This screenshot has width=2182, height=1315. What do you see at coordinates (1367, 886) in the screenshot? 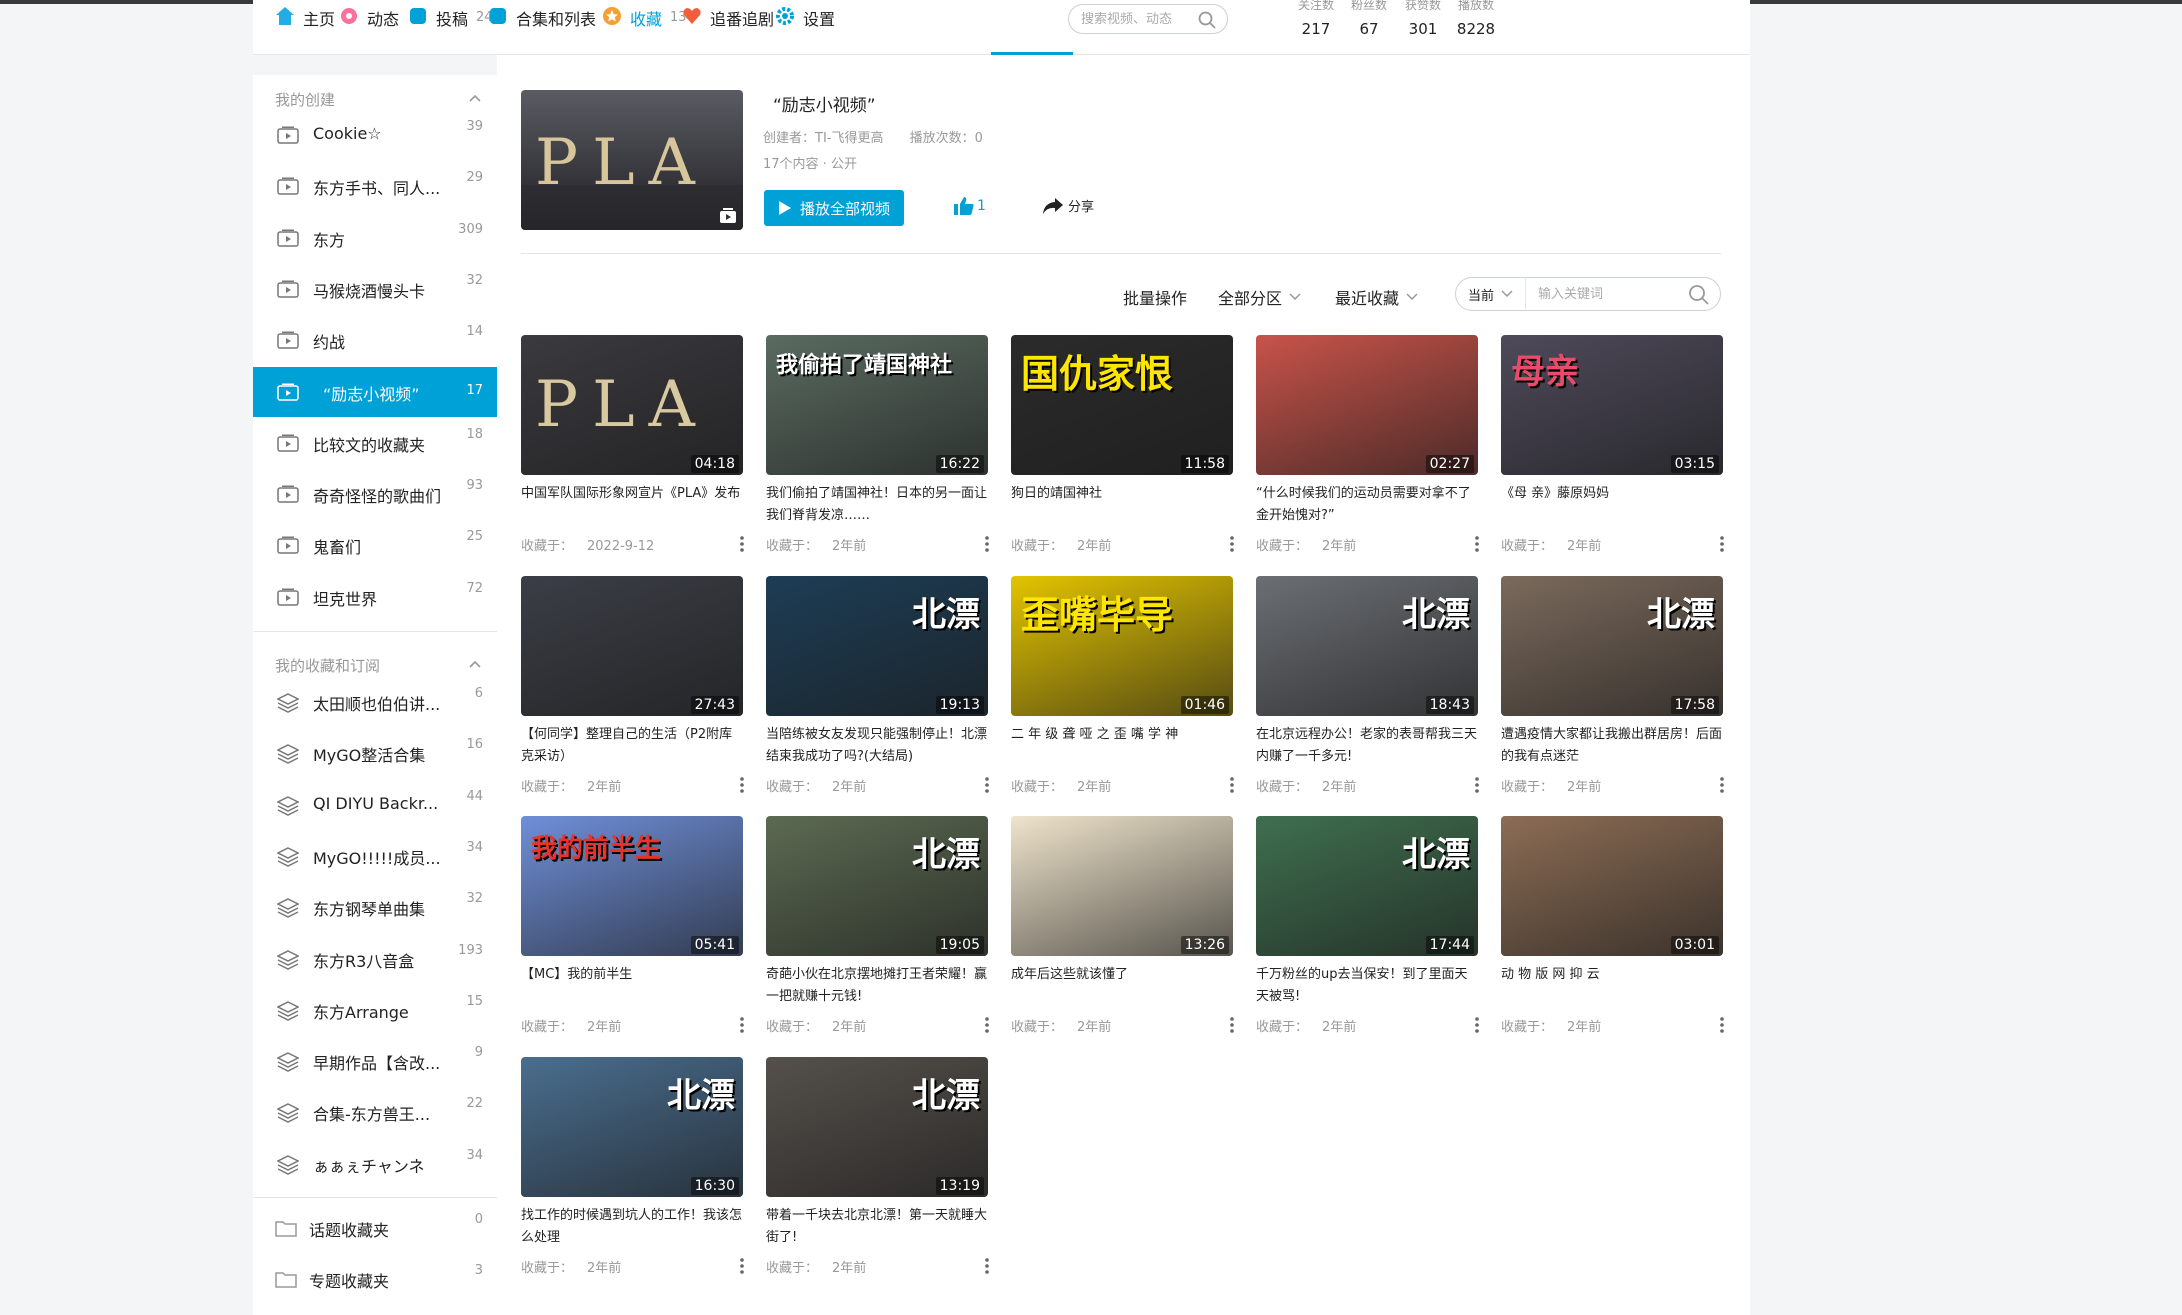
I see `video-thumbnail: 北漂 17:44` at bounding box center [1367, 886].